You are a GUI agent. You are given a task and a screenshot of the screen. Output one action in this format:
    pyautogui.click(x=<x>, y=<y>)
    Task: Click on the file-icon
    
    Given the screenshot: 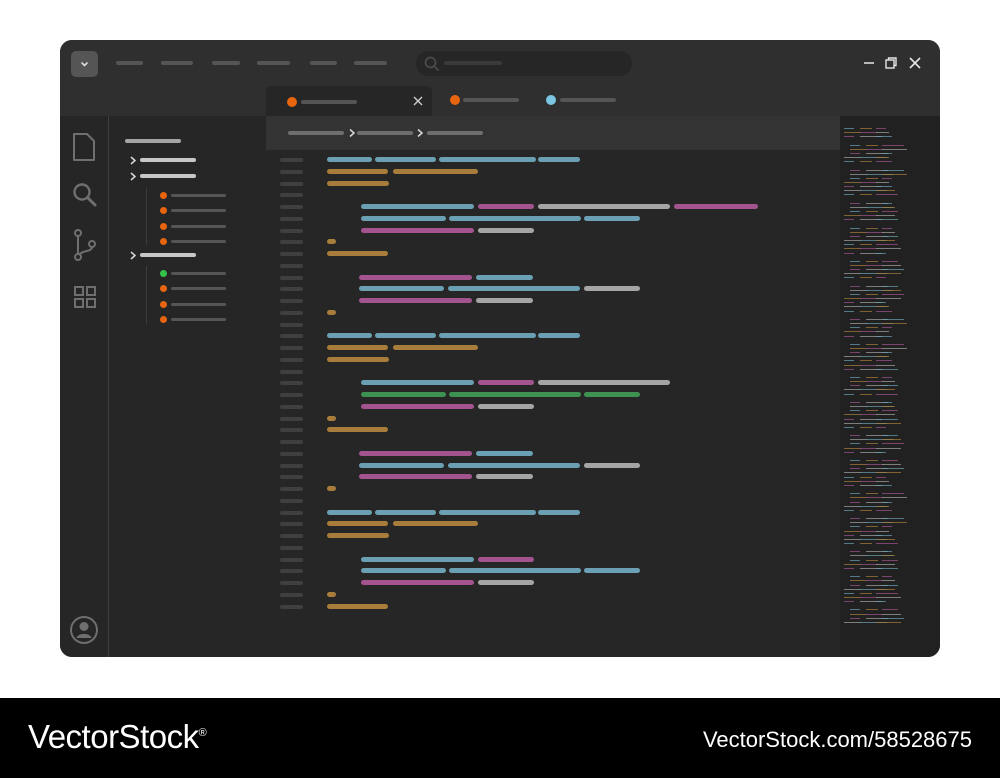 What is the action you would take?
    pyautogui.click(x=84, y=147)
    